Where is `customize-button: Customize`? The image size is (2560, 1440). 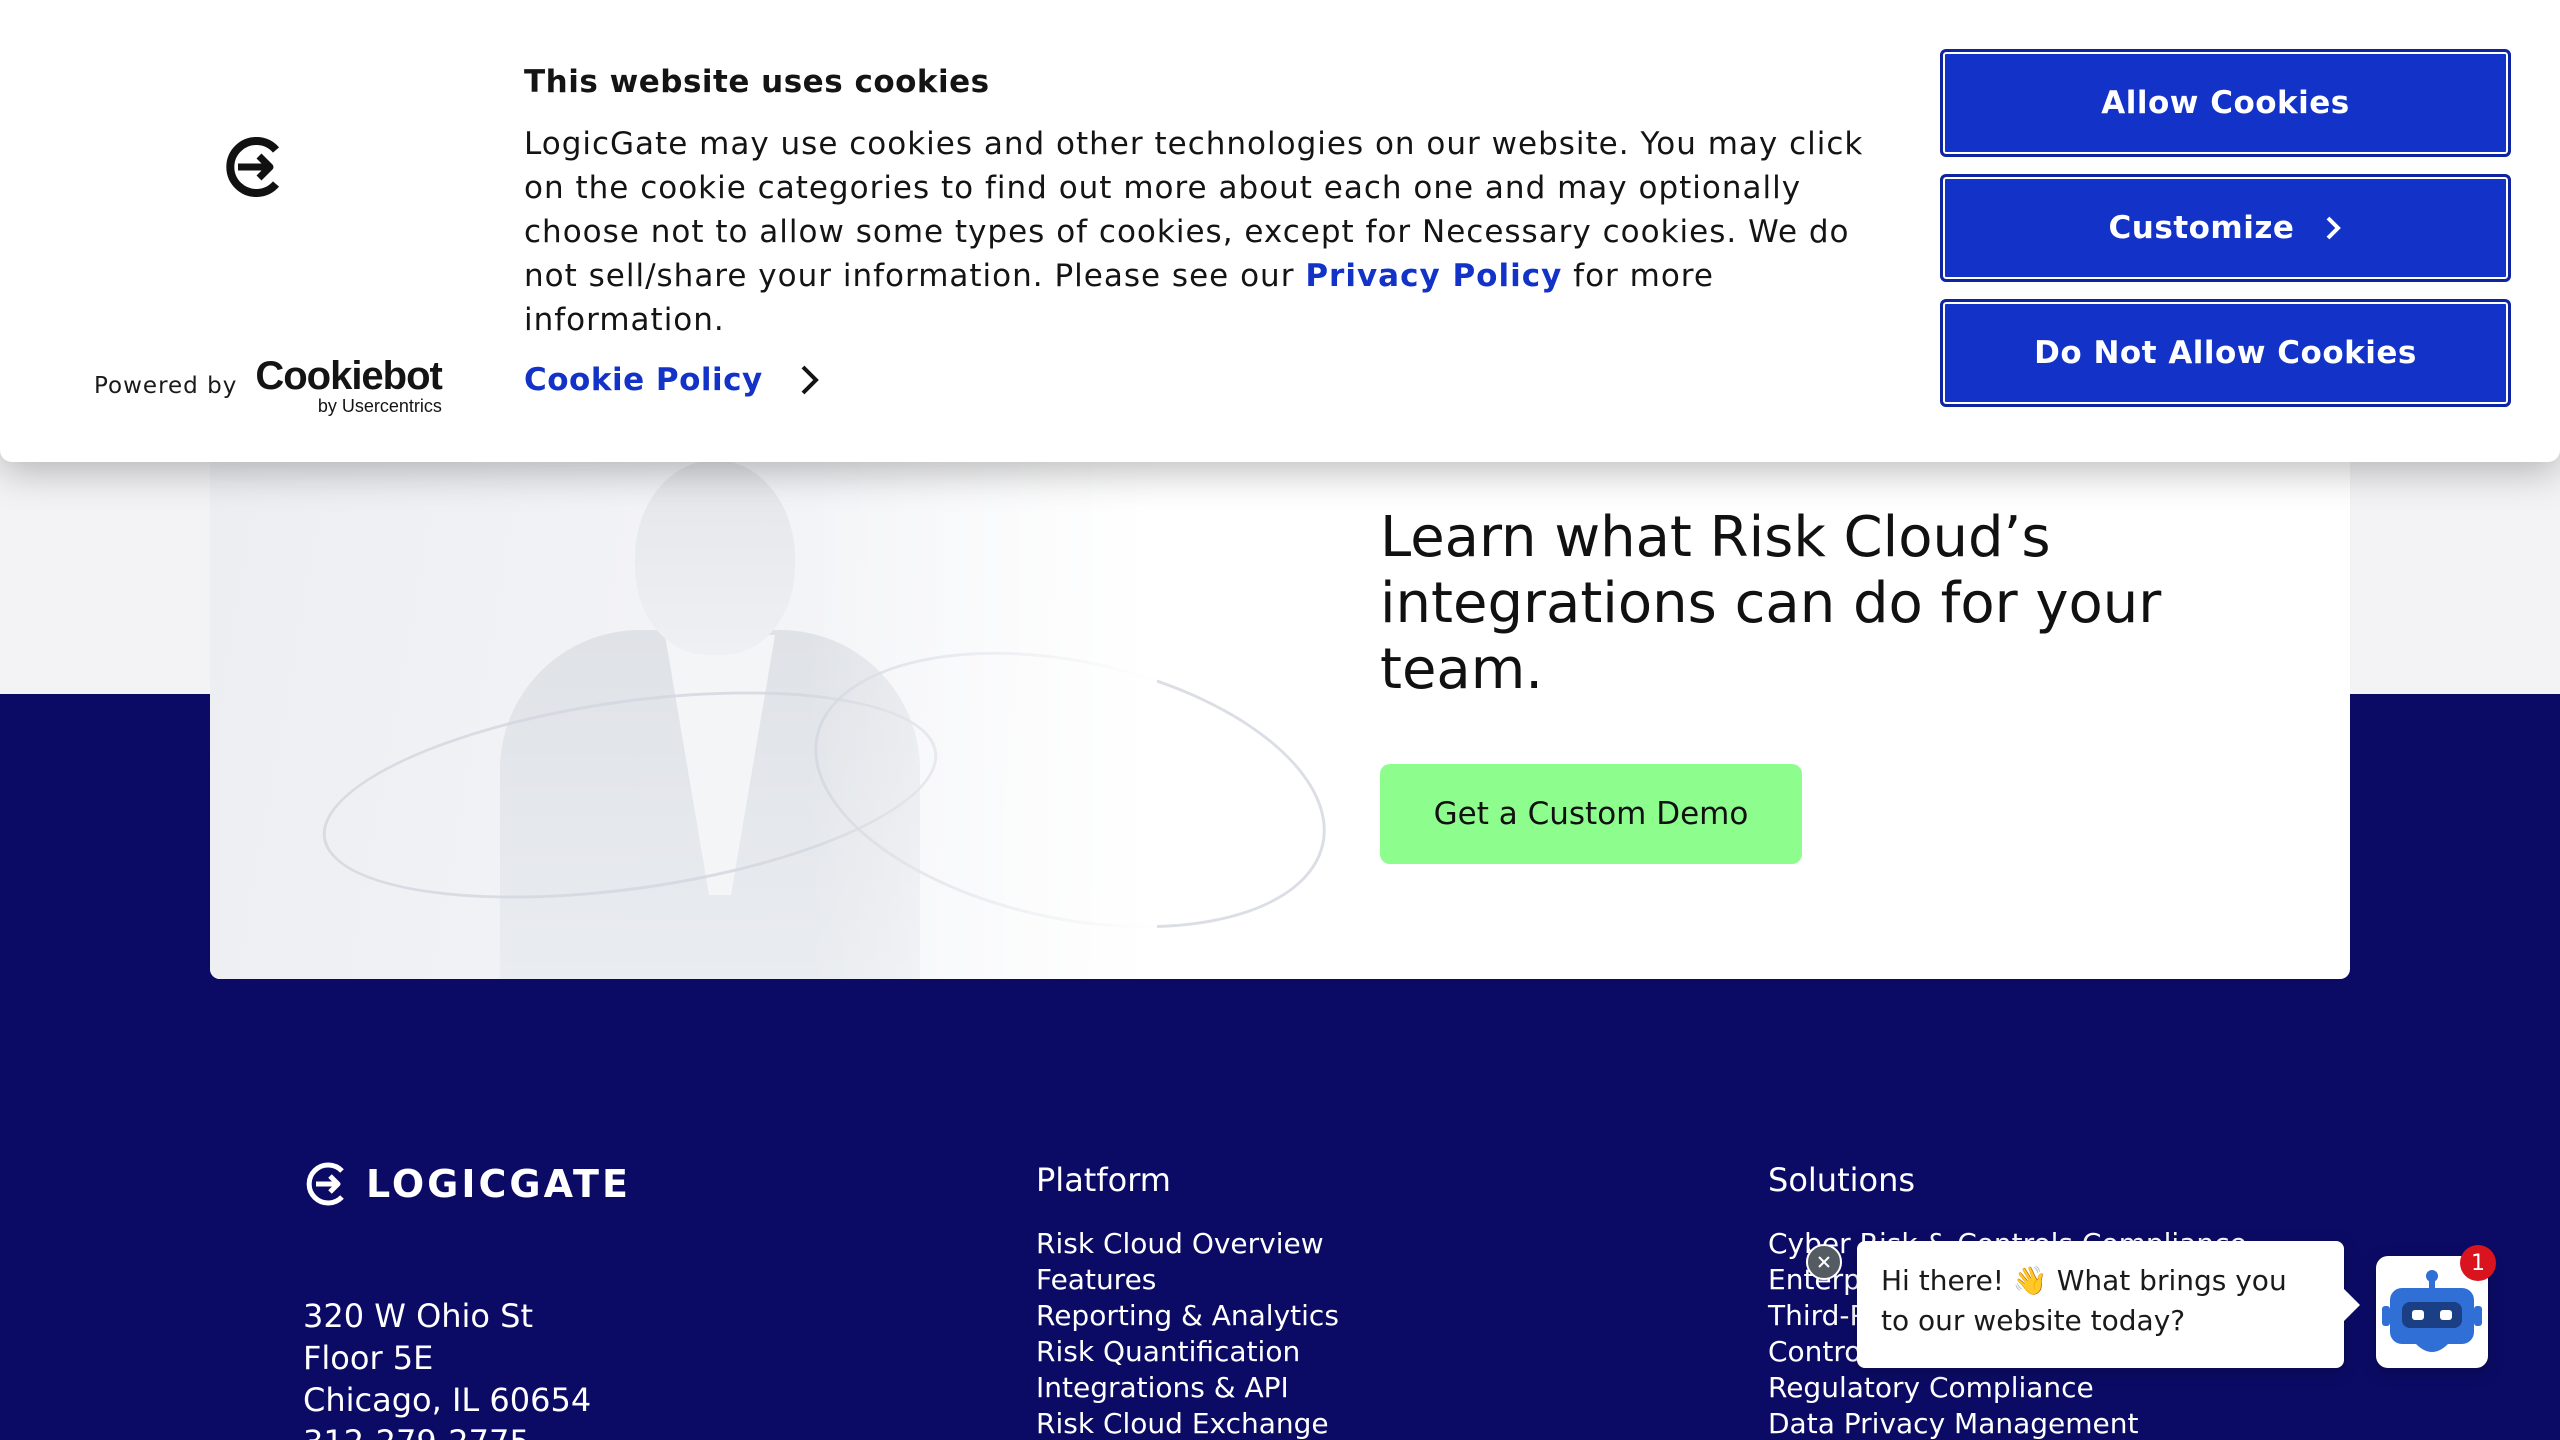
customize-button: Customize is located at coordinates (2225, 228).